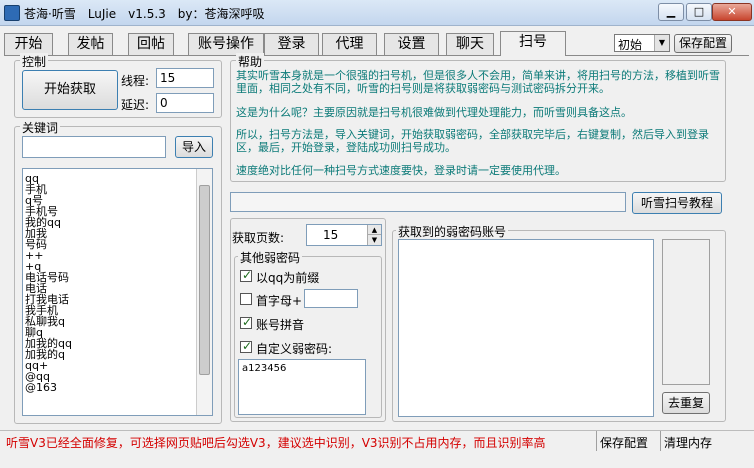  I want to click on weak-password-title: 其他弱密码, so click(270, 257).